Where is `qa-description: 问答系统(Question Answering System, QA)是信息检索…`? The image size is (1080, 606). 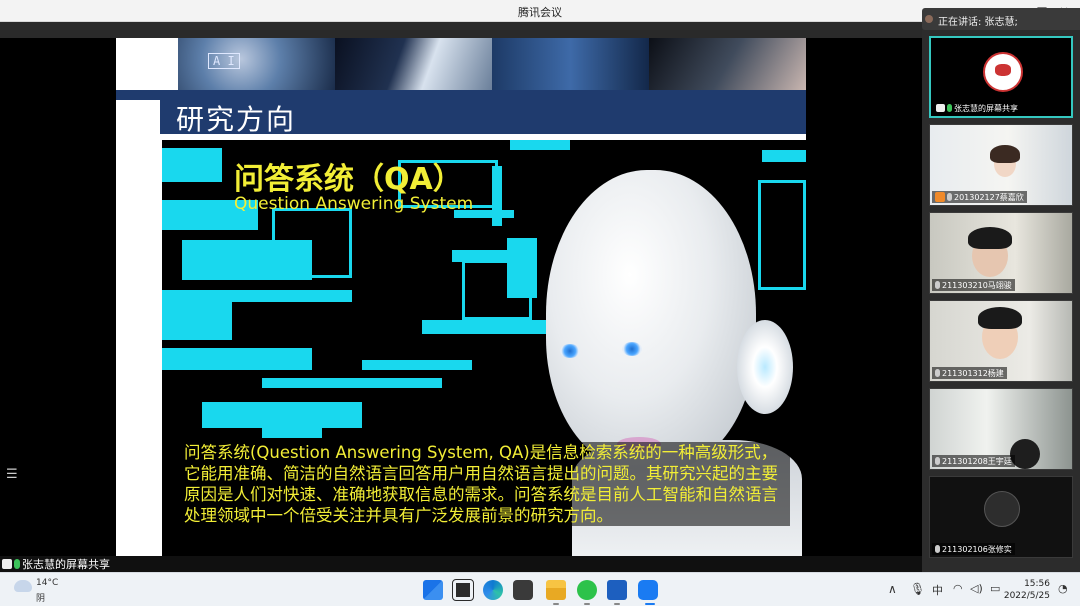
qa-description: 问答系统(Question Answering System, QA)是信息检索… is located at coordinates (486, 484).